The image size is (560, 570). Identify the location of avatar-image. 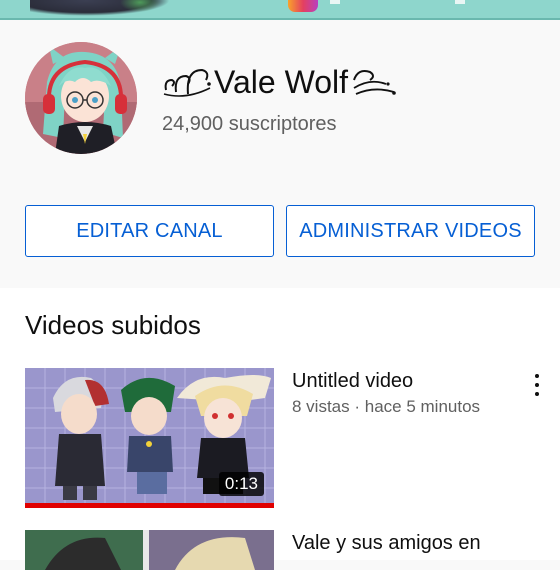
(81, 98).